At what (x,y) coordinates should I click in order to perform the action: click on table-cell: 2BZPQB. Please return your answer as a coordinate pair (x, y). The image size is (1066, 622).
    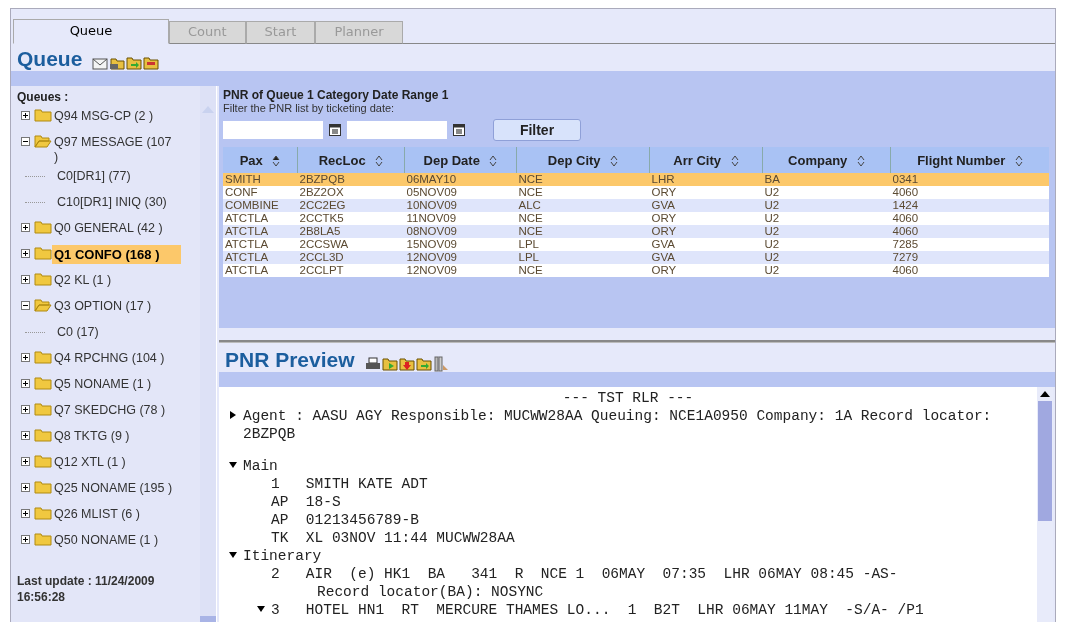
    Looking at the image, I should click on (351, 179).